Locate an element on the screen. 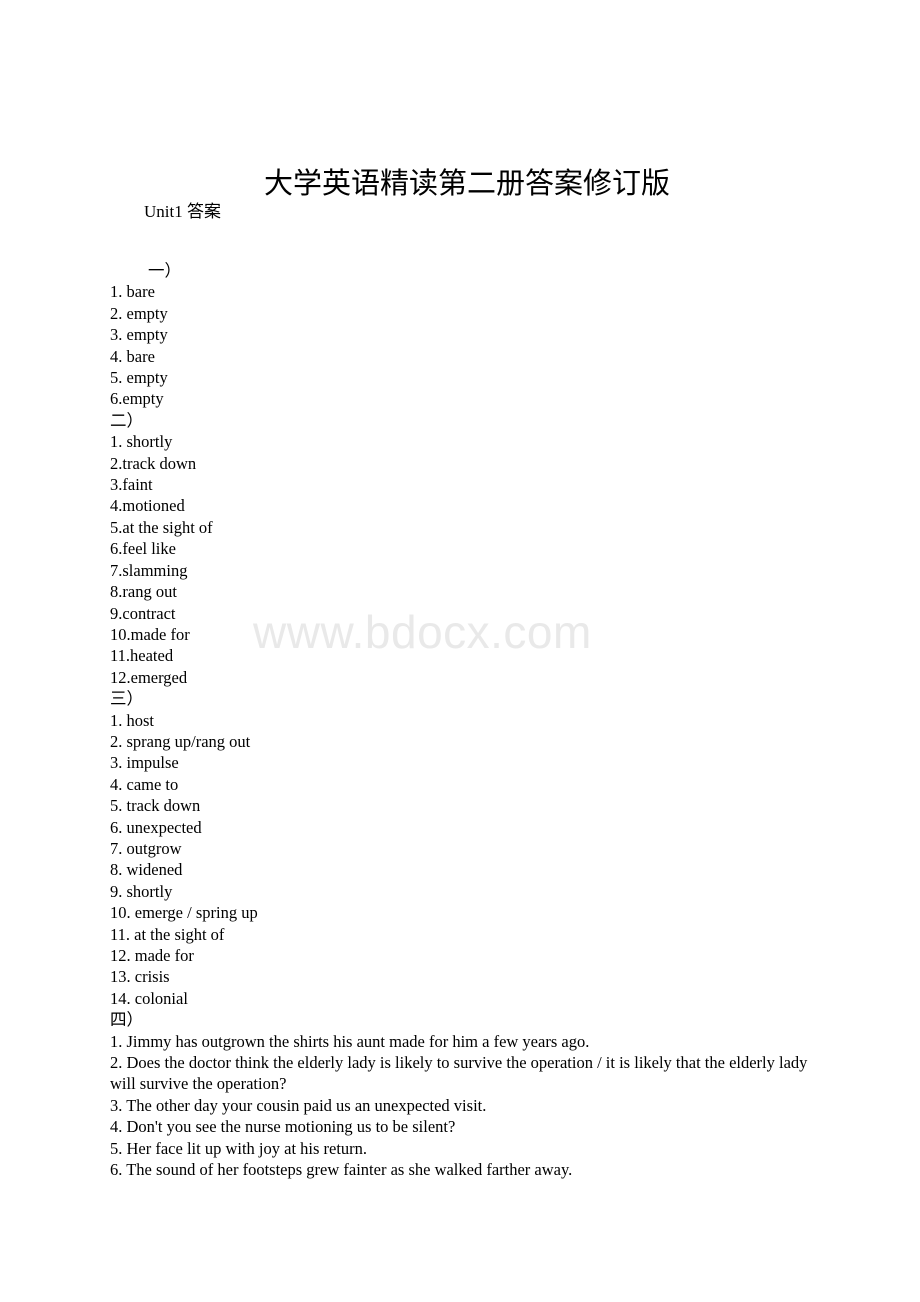 This screenshot has height=1302, width=920. answer-item: 3.faint is located at coordinates (131, 485).